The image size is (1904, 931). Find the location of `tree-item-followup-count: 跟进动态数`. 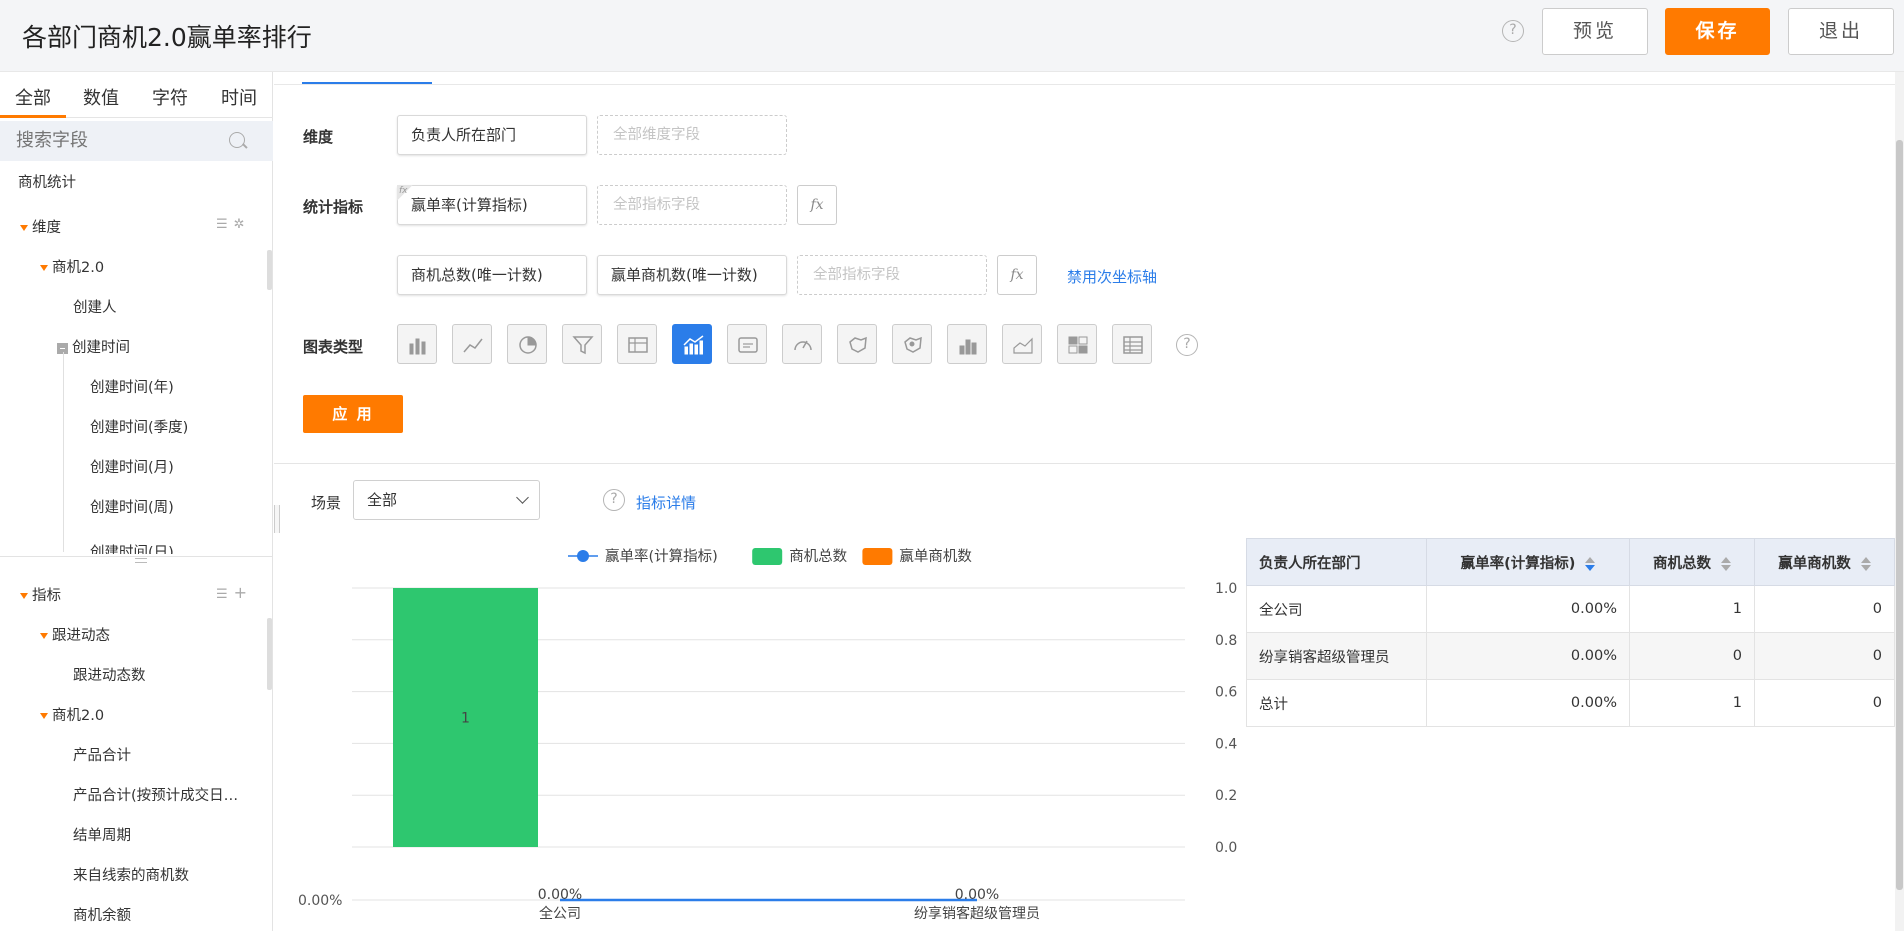

tree-item-followup-count: 跟进动态数 is located at coordinates (109, 674).